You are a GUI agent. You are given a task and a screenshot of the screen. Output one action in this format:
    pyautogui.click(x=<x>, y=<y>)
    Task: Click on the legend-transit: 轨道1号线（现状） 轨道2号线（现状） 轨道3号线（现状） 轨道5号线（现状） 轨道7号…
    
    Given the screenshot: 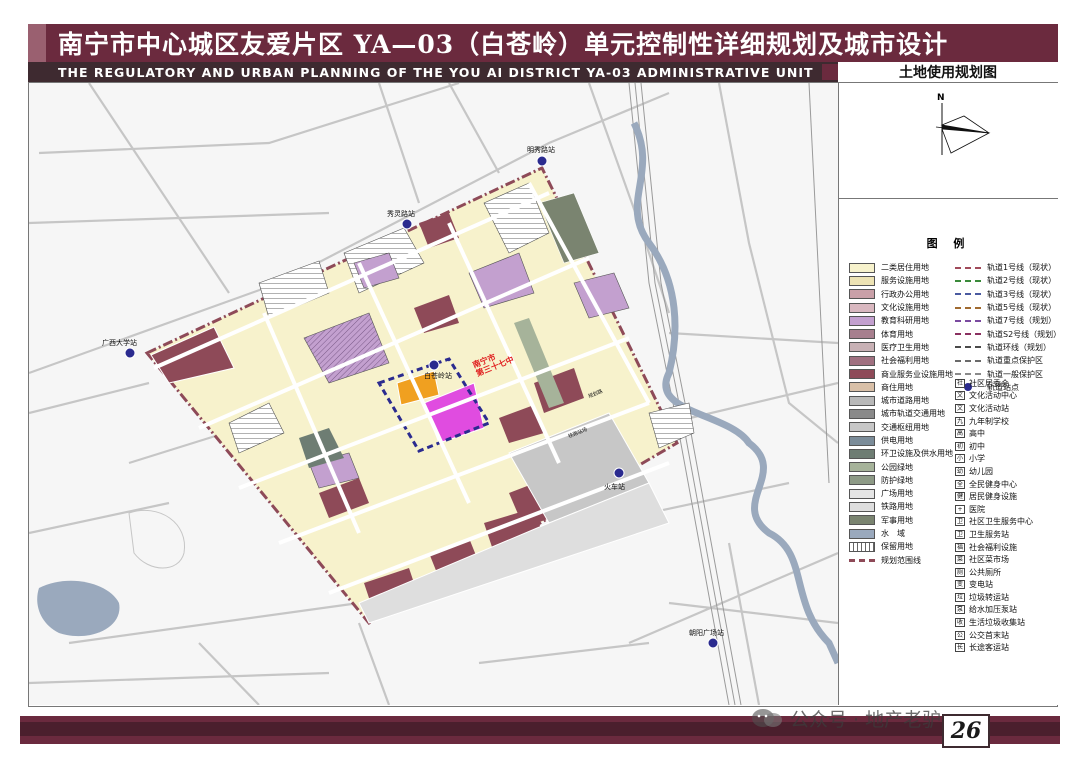 What is the action you would take?
    pyautogui.click(x=1008, y=327)
    